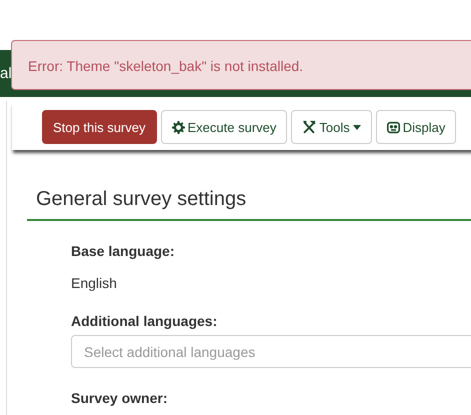 This screenshot has width=471, height=415. I want to click on page-title: al, so click(6, 73).